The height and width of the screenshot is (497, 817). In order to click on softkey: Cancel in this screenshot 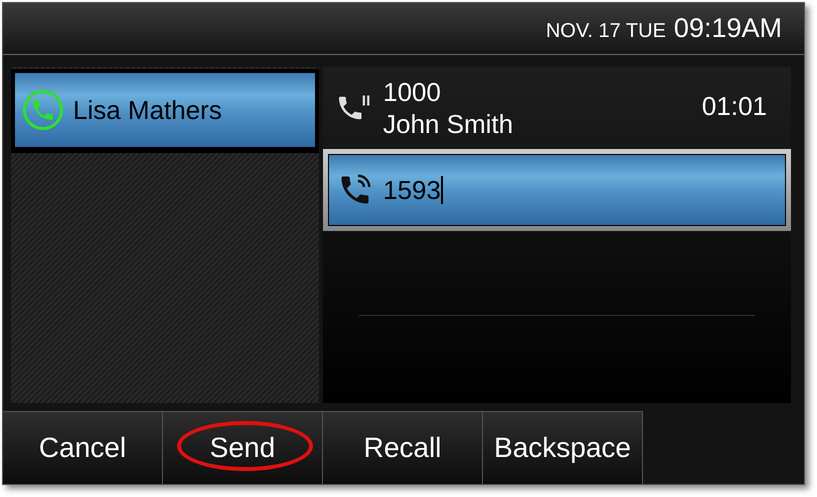, I will do `click(83, 447)`.